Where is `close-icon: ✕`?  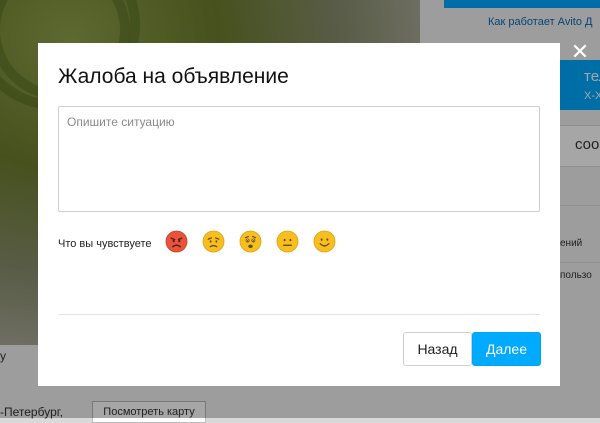 close-icon: ✕ is located at coordinates (580, 52).